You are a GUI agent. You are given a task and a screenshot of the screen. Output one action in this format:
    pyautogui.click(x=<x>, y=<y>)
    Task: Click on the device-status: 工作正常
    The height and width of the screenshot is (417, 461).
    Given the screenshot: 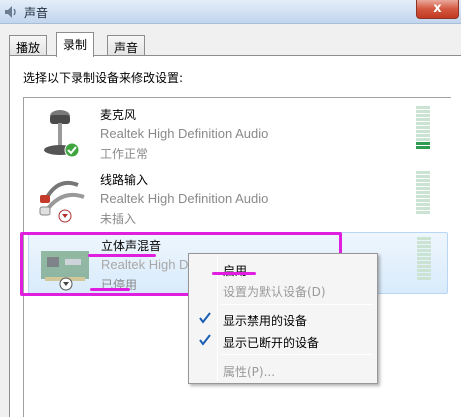 What is the action you would take?
    pyautogui.click(x=124, y=154)
    